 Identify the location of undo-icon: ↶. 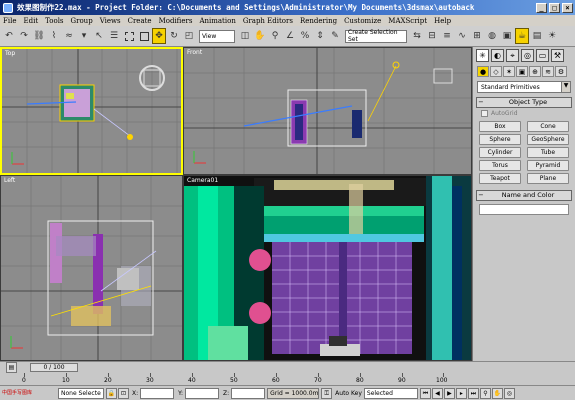
(9, 36).